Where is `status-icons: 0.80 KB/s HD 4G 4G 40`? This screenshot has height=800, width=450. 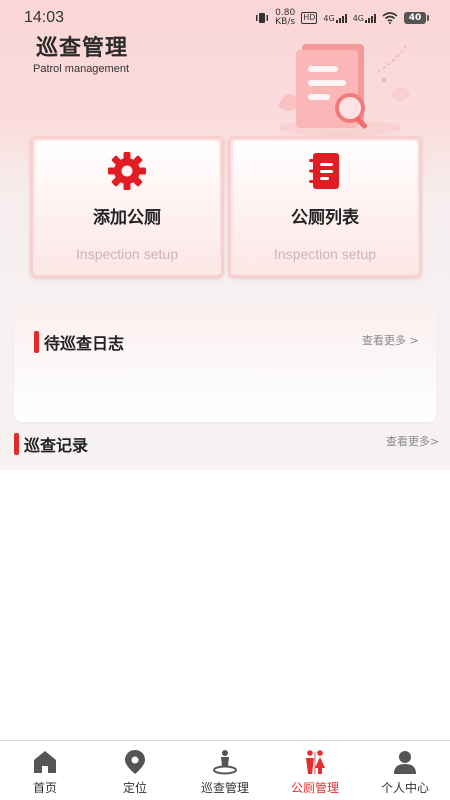 status-icons: 0.80 KB/s HD 4G 4G 40 is located at coordinates (342, 18).